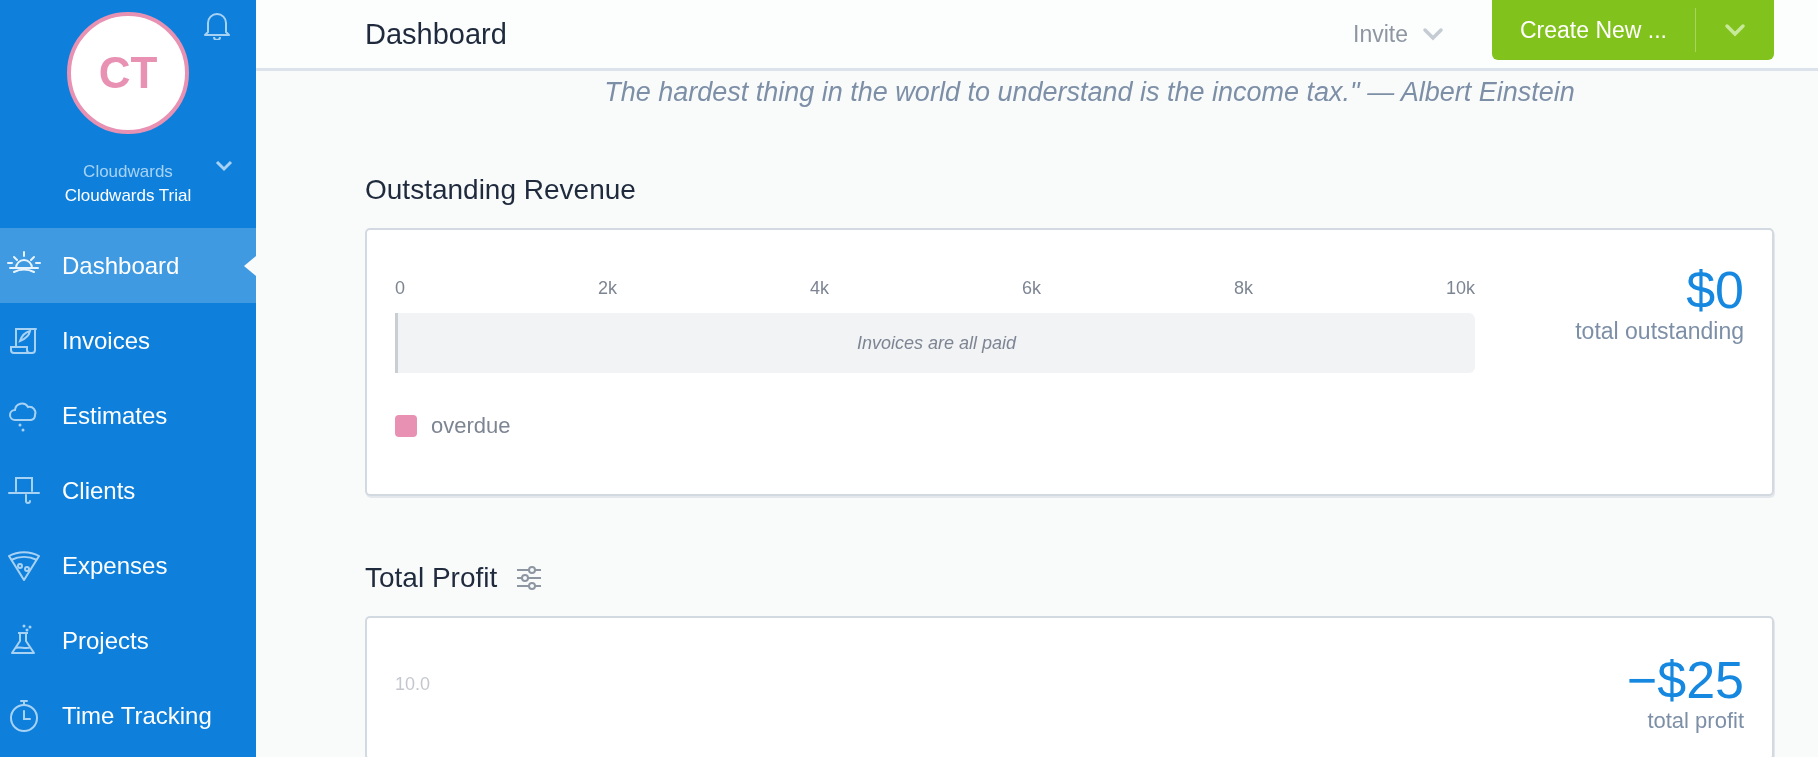  What do you see at coordinates (128, 415) in the screenshot?
I see `nav-item: Estimates` at bounding box center [128, 415].